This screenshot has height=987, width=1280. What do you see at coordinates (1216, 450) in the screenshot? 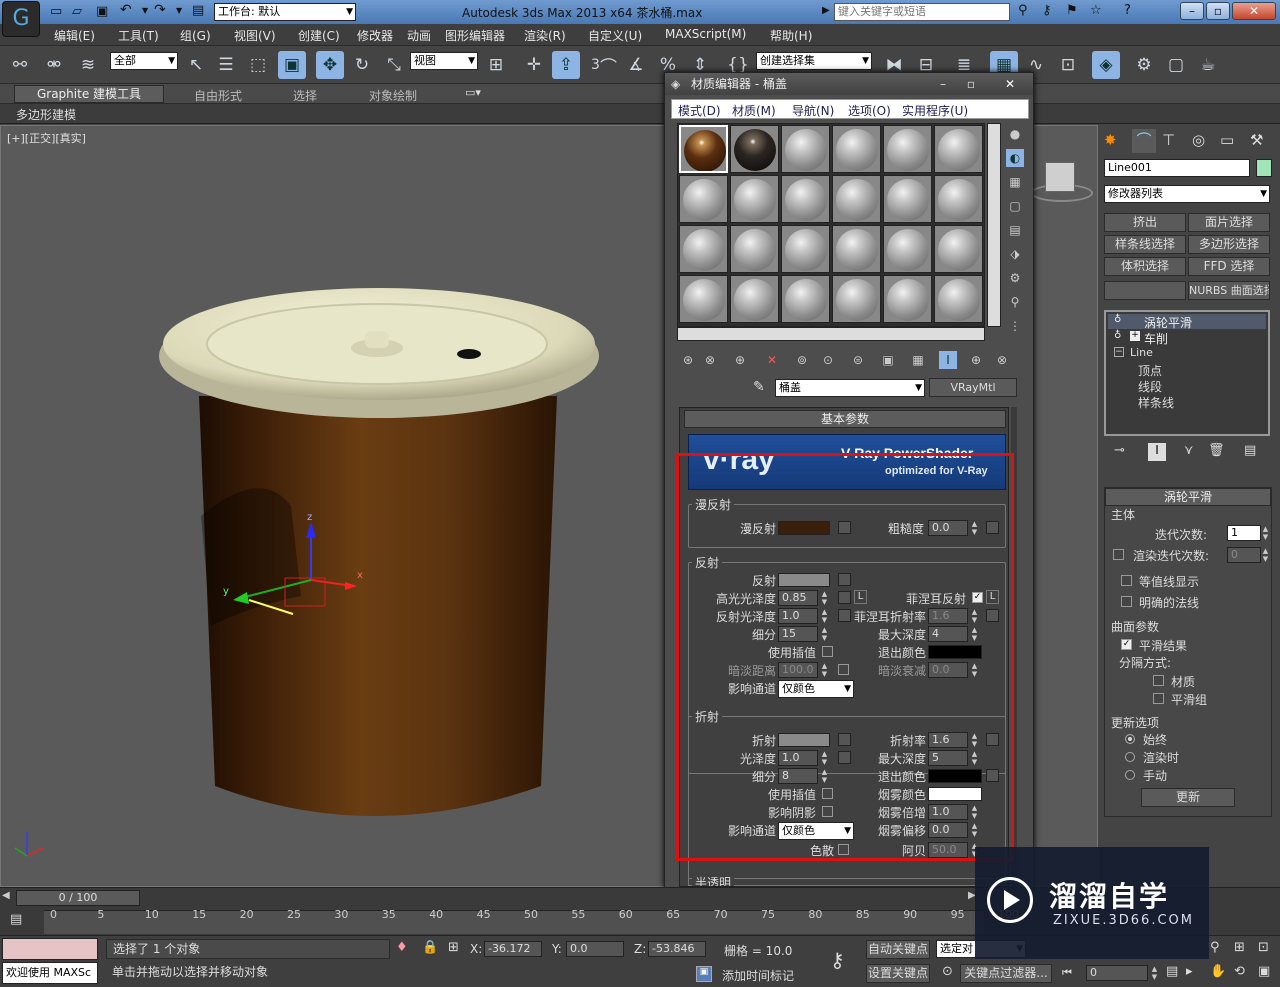
I see `remove-modifier-icon: 🗑` at bounding box center [1216, 450].